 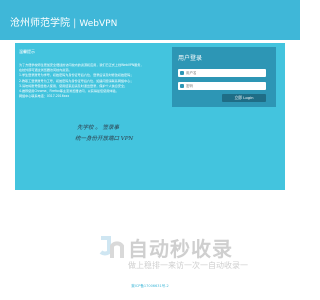 I want to click on brand: 沧州师范学院 | WebVPN, so click(x=63, y=21).